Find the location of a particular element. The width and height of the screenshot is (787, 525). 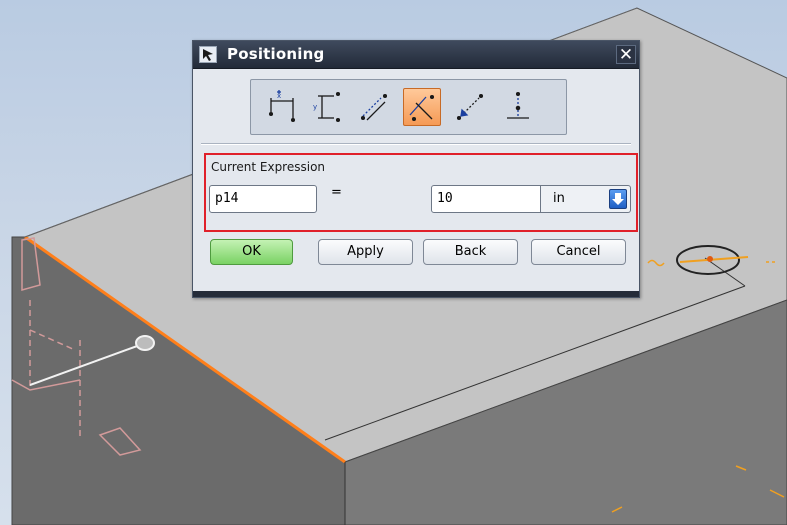

unit-value: in is located at coordinates (559, 198).